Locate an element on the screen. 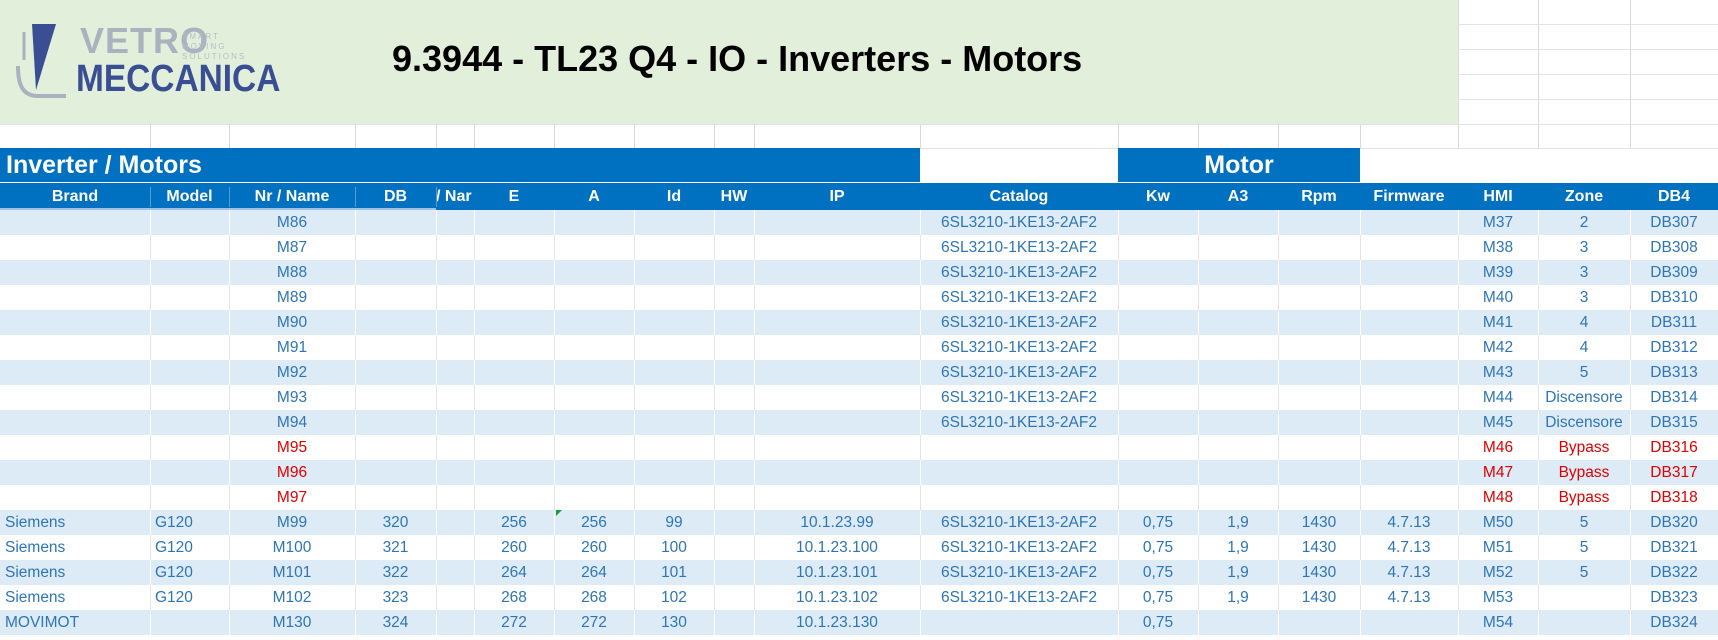 Image resolution: width=1718 pixels, height=640 pixels. cell-db4: DB321 is located at coordinates (1674, 547).